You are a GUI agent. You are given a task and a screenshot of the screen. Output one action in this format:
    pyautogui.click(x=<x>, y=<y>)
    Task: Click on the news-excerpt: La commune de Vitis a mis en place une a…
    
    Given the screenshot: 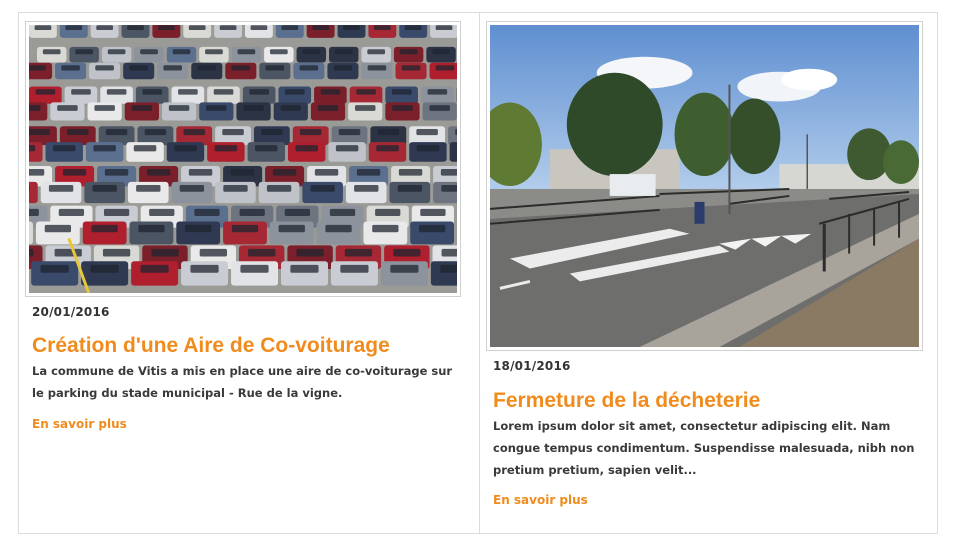 What is the action you would take?
    pyautogui.click(x=242, y=382)
    